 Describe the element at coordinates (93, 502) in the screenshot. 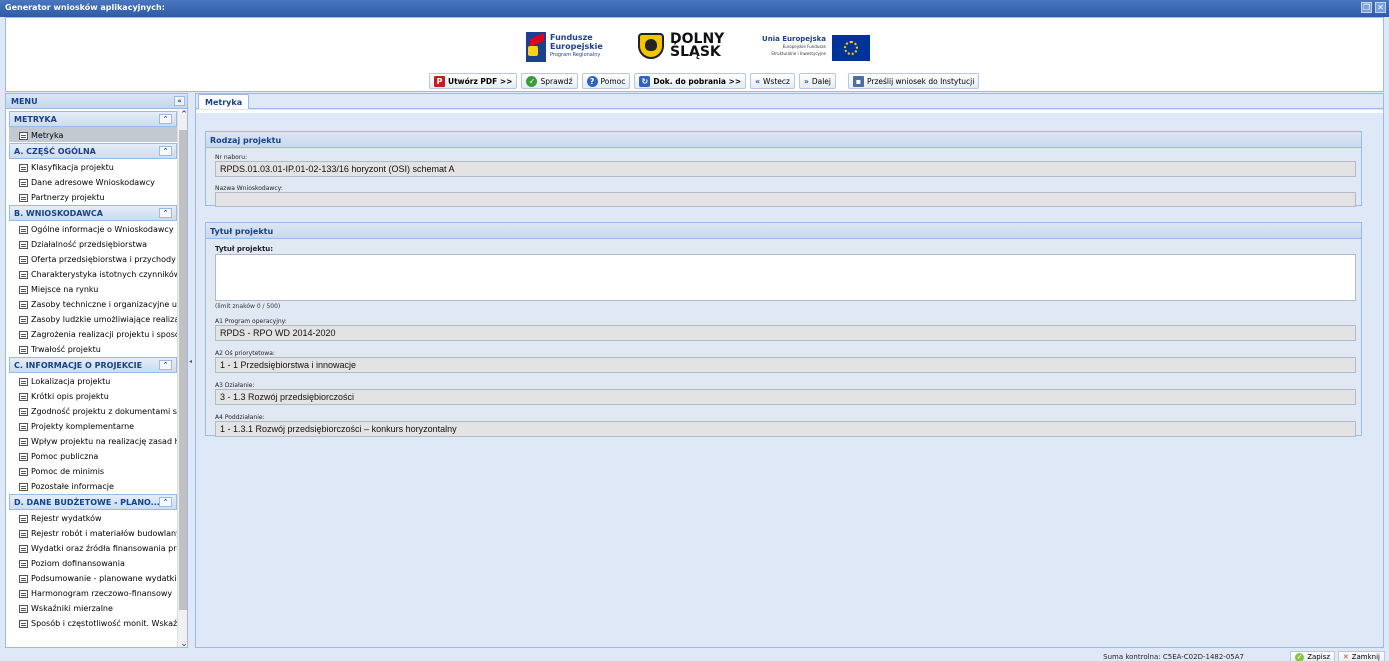

I see `menu-section-dane-budzetowe: D. DANE BUDŻETOWE - PLANO... ⌃` at that location.